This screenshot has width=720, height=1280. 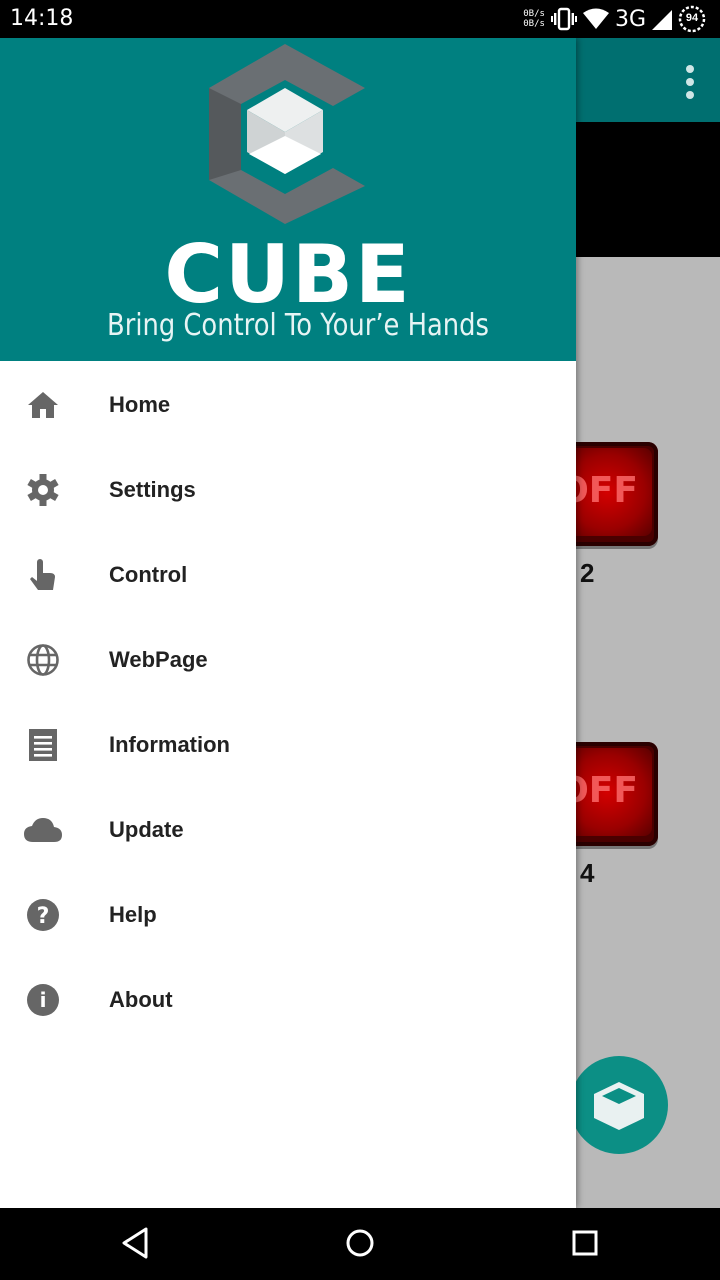 I want to click on net-up: 0B/s, so click(x=534, y=14).